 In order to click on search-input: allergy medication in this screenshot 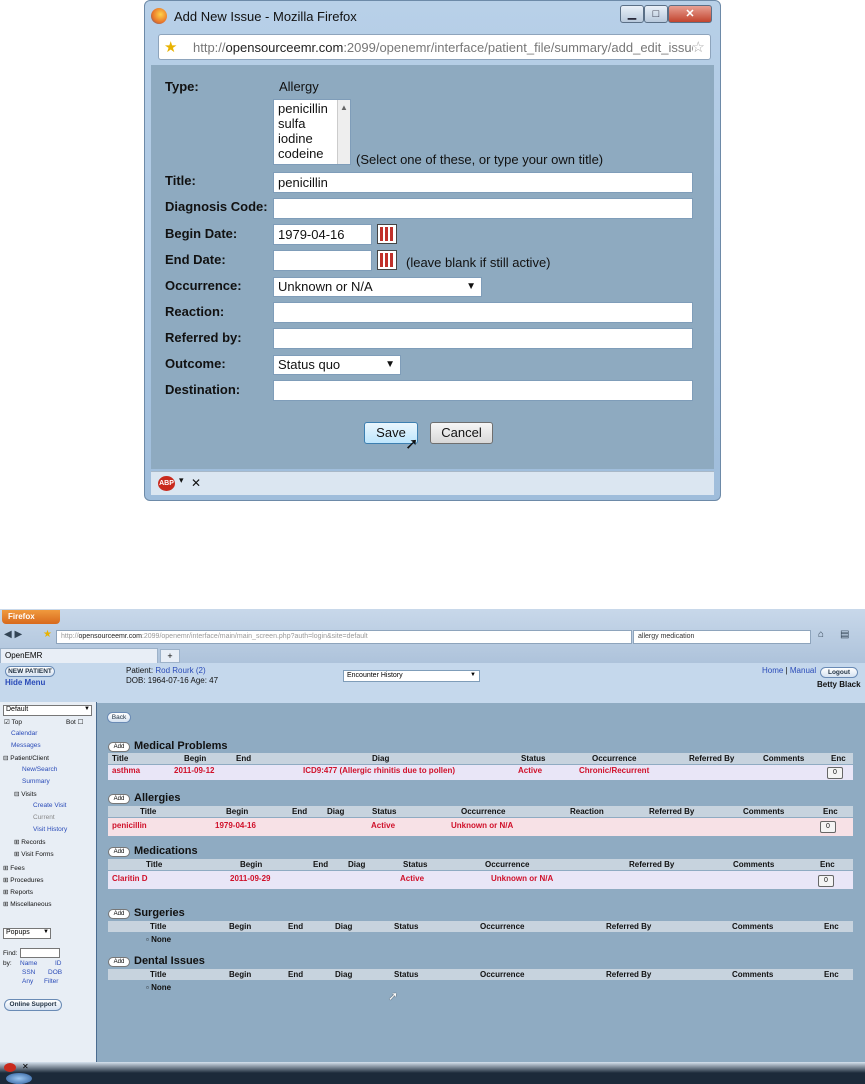, I will do `click(722, 637)`.